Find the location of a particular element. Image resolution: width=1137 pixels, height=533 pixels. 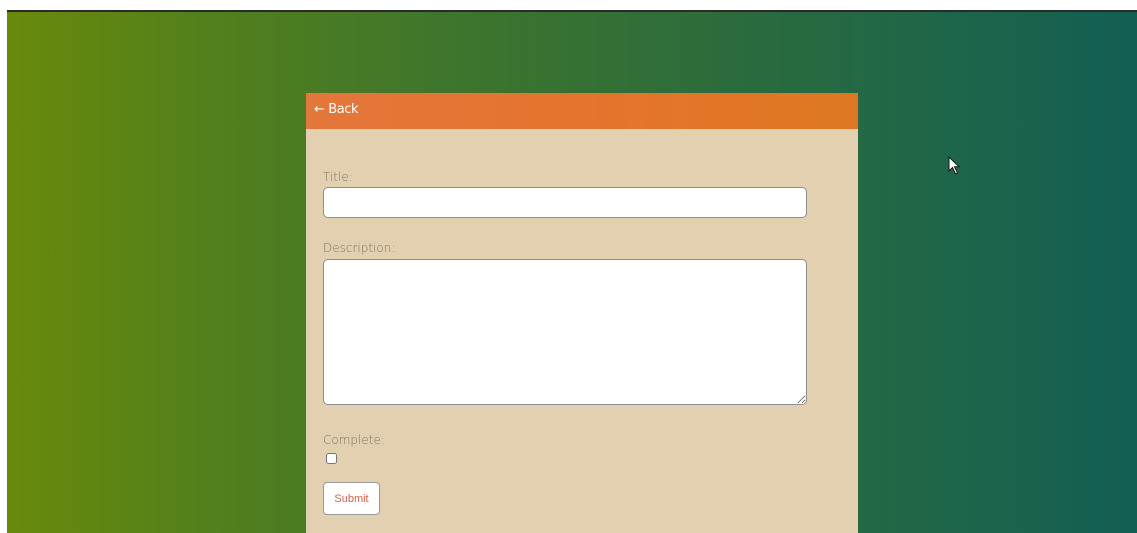

mouse-pointer-icon is located at coordinates (954, 165).